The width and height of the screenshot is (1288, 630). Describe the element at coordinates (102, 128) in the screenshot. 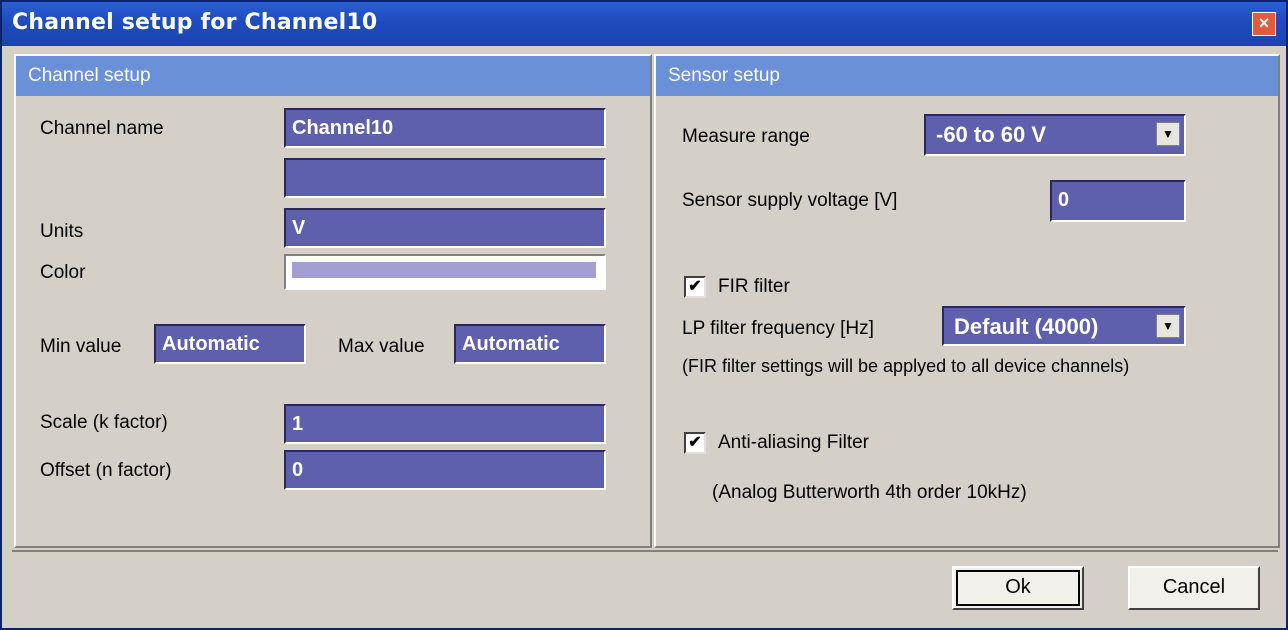

I see `channel-name-label: Channel name` at that location.